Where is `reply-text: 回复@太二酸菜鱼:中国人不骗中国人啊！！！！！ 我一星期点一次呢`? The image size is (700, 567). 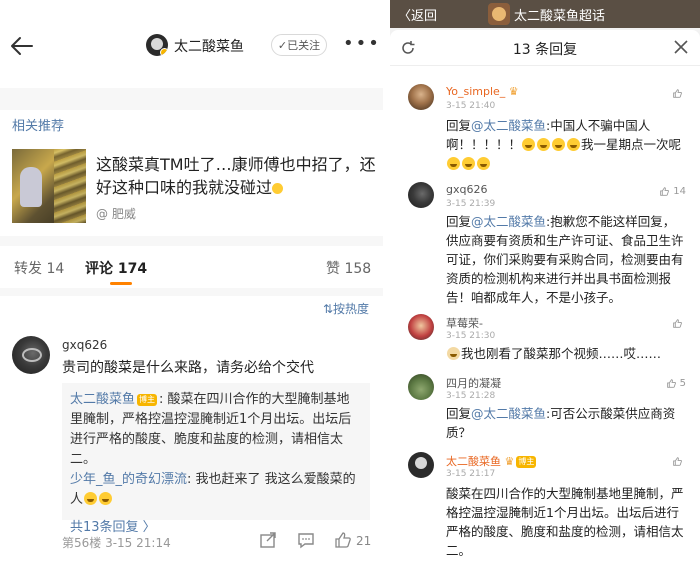
reply-text: 回复@太二酸菜鱼:中国人不骗中国人啊！！！！！ 我一星期点一次呢 is located at coordinates (566, 144).